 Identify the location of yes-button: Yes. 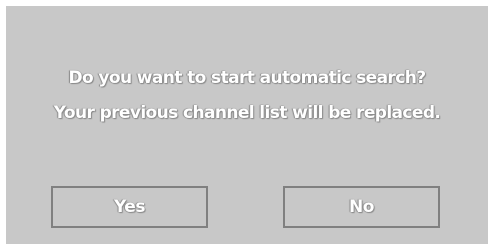
(129, 207).